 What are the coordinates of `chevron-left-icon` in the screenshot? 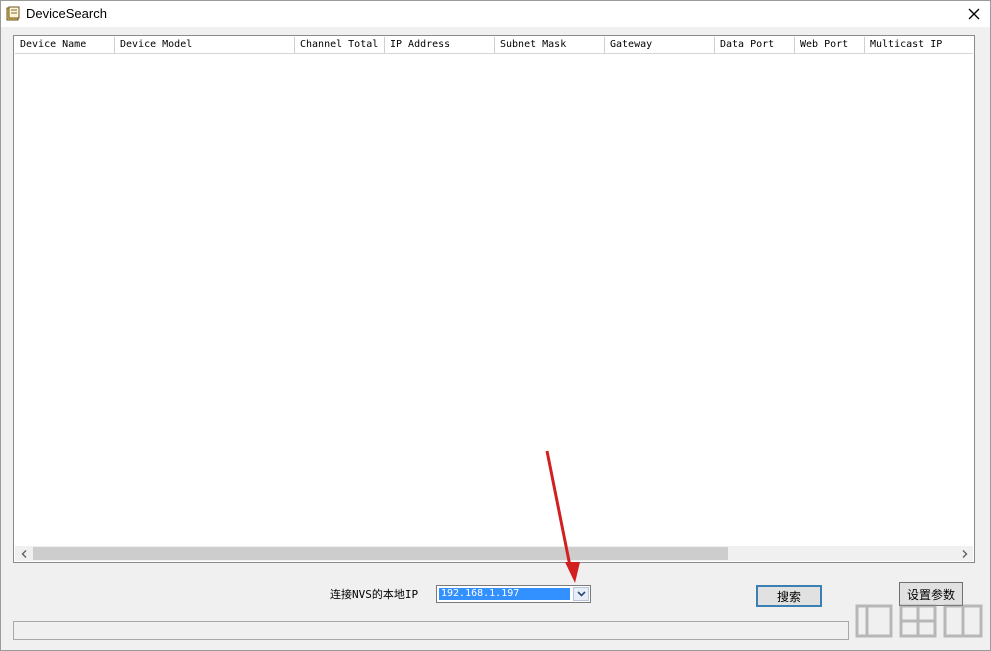 It's located at (23, 553).